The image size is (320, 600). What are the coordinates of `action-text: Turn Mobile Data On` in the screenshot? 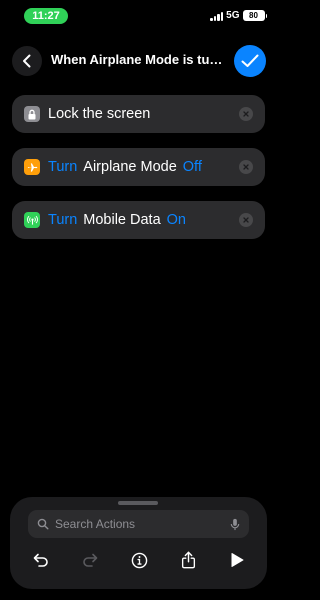 It's located at (117, 220).